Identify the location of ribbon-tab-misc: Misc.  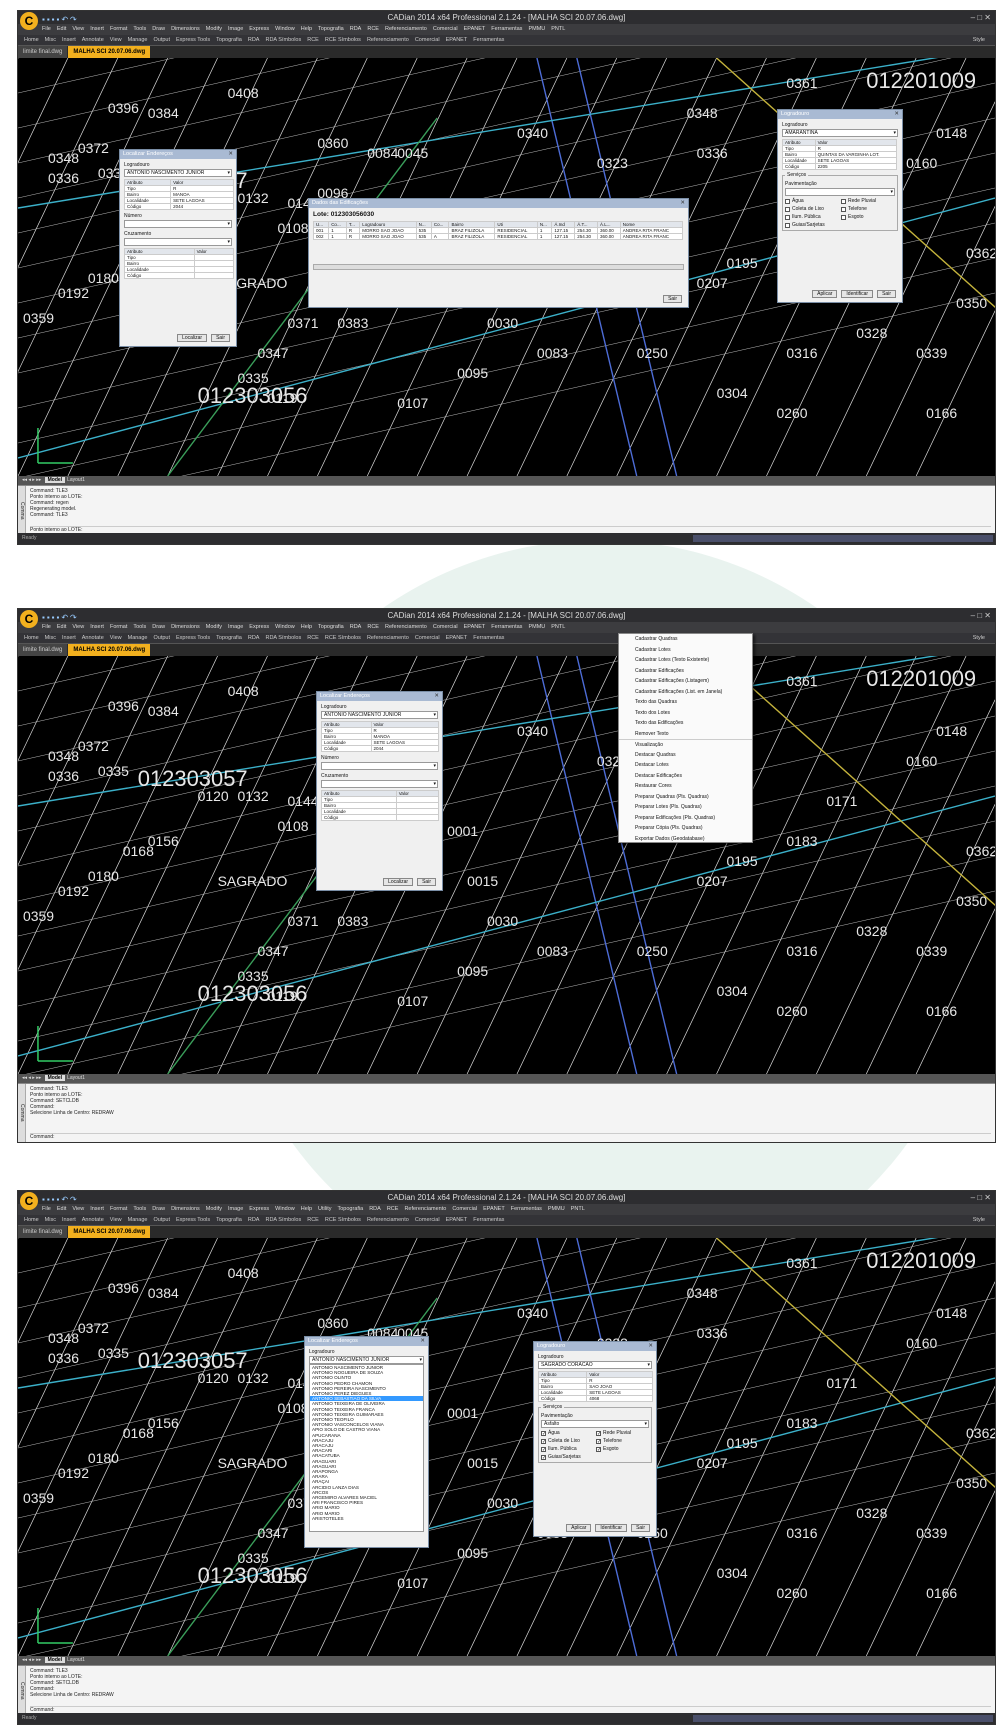
(50, 40).